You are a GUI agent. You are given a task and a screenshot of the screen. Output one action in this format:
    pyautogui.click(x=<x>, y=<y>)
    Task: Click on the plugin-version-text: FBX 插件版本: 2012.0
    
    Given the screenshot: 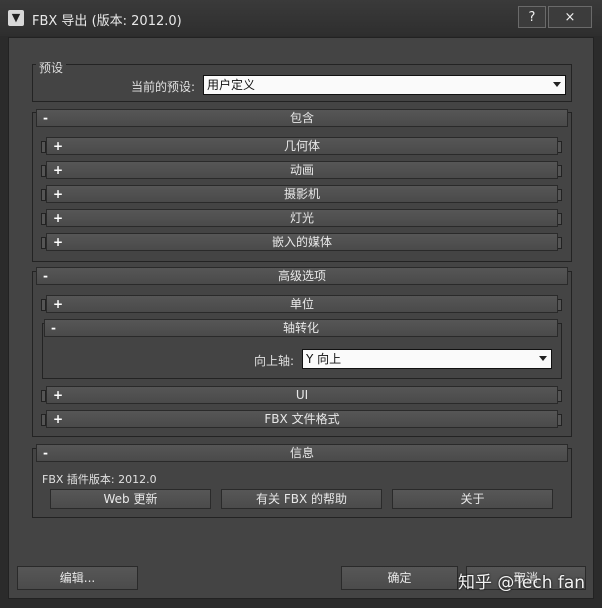 What is the action you would take?
    pyautogui.click(x=99, y=479)
    